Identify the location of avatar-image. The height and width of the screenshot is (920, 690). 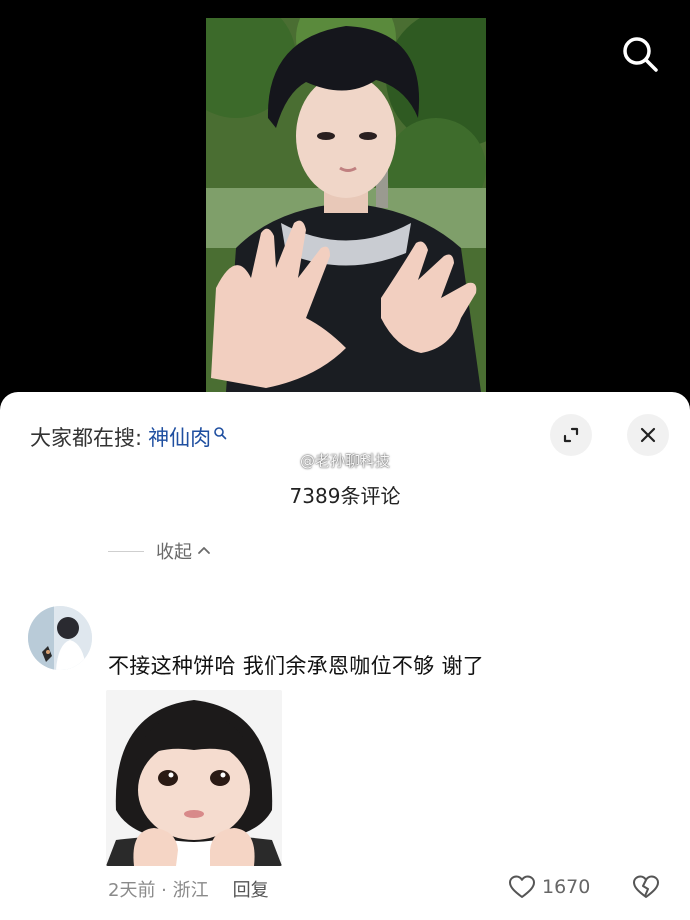
(60, 638).